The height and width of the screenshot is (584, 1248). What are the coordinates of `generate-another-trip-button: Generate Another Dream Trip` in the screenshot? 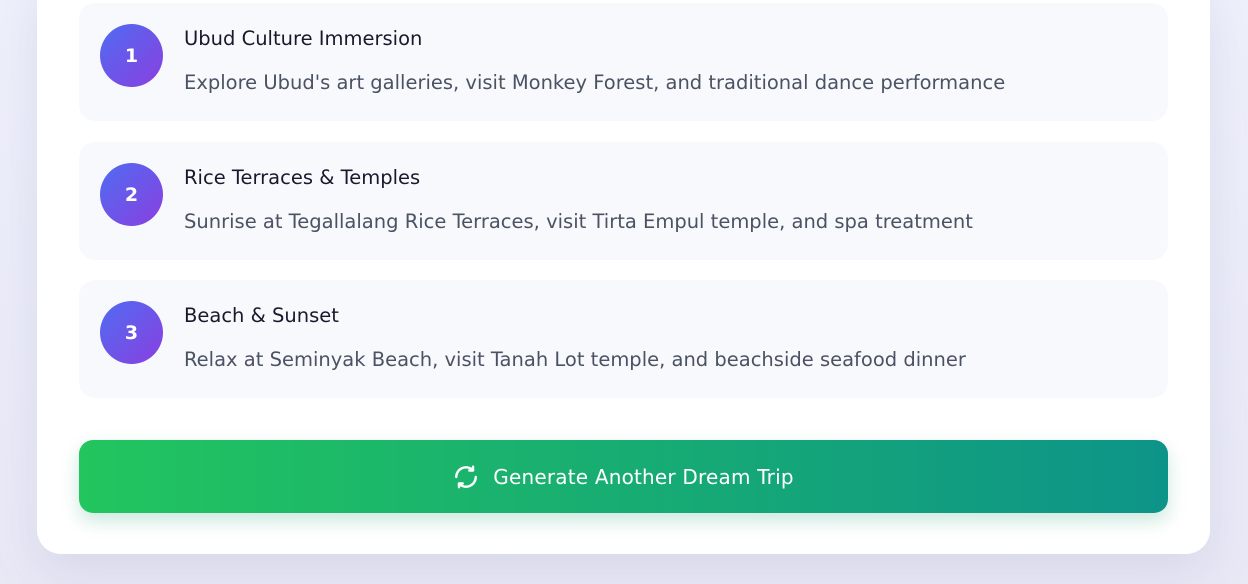 It's located at (623, 476).